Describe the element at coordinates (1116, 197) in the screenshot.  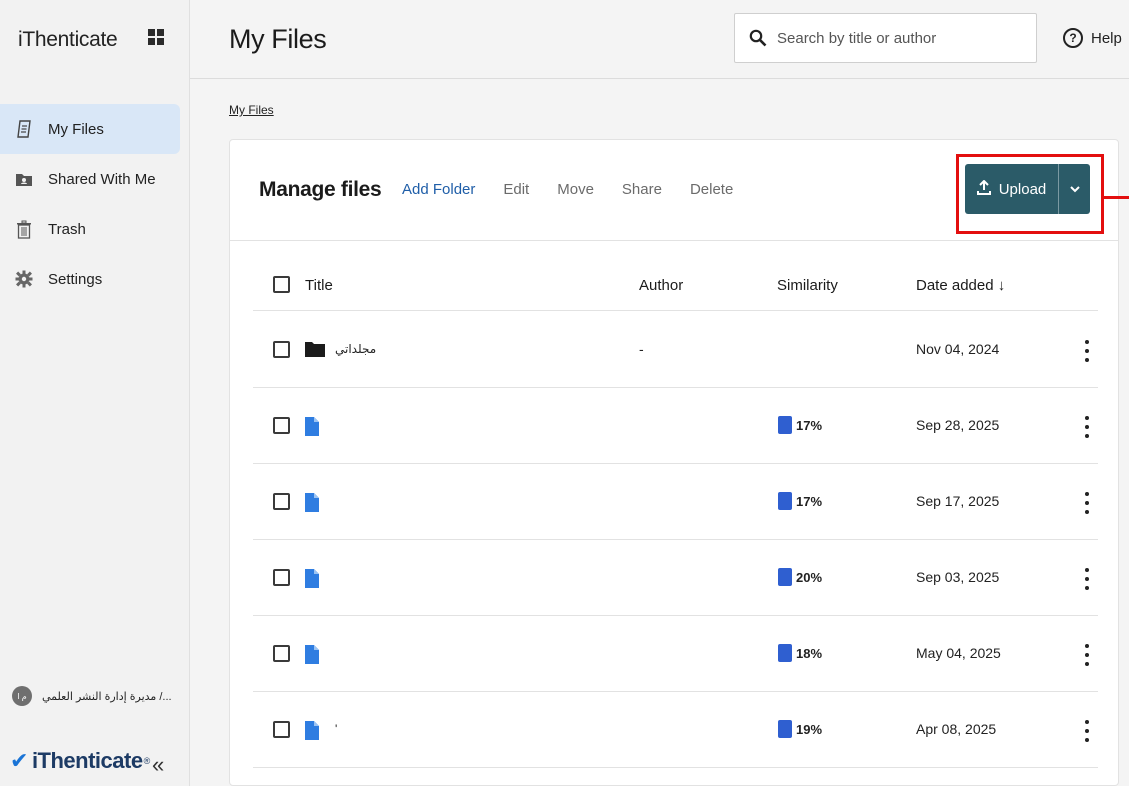
I see `annotation-arrow-line` at that location.